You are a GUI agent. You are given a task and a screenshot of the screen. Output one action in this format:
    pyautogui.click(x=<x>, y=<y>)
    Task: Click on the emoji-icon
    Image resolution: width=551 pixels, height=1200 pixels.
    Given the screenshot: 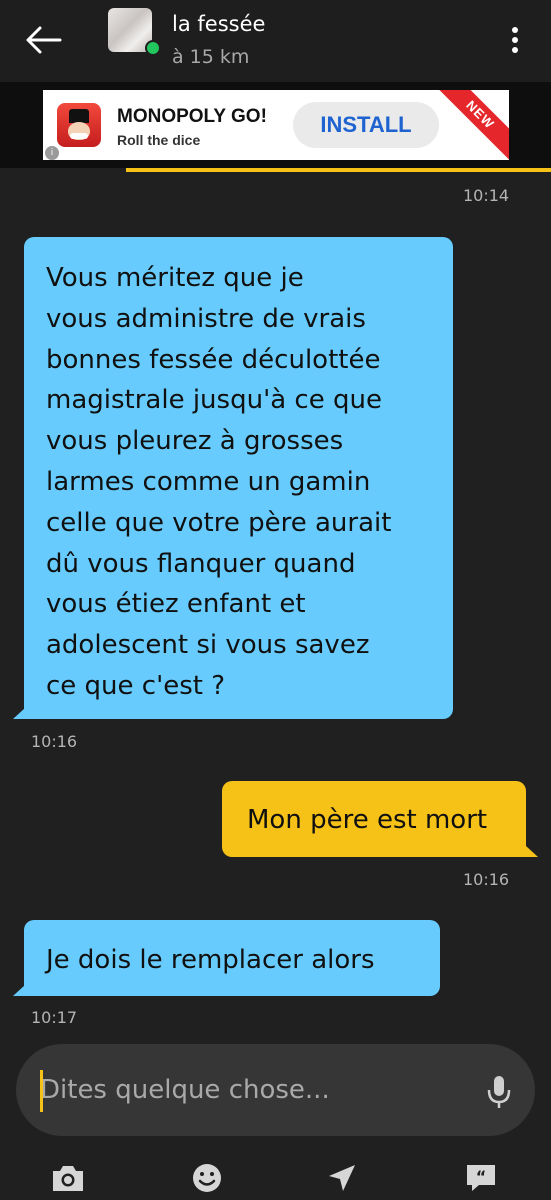 What is the action you would take?
    pyautogui.click(x=207, y=1178)
    